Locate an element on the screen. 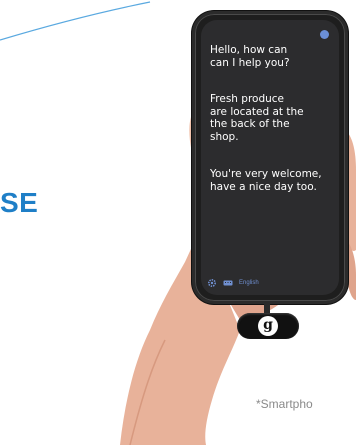 This screenshot has height=445, width=356. brand-logo: g is located at coordinates (268, 326).